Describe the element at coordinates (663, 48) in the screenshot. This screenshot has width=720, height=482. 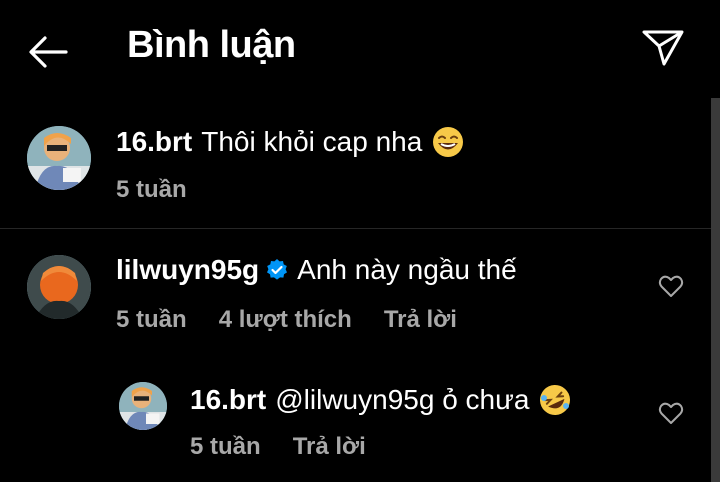
I see `send-icon` at that location.